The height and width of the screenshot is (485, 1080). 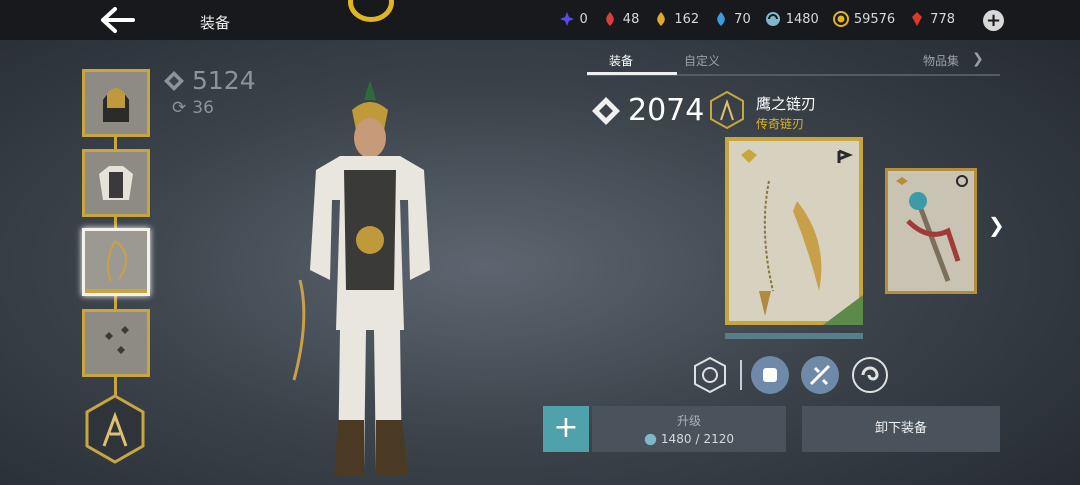 I want to click on upgrade-label: 升级, so click(x=688, y=421).